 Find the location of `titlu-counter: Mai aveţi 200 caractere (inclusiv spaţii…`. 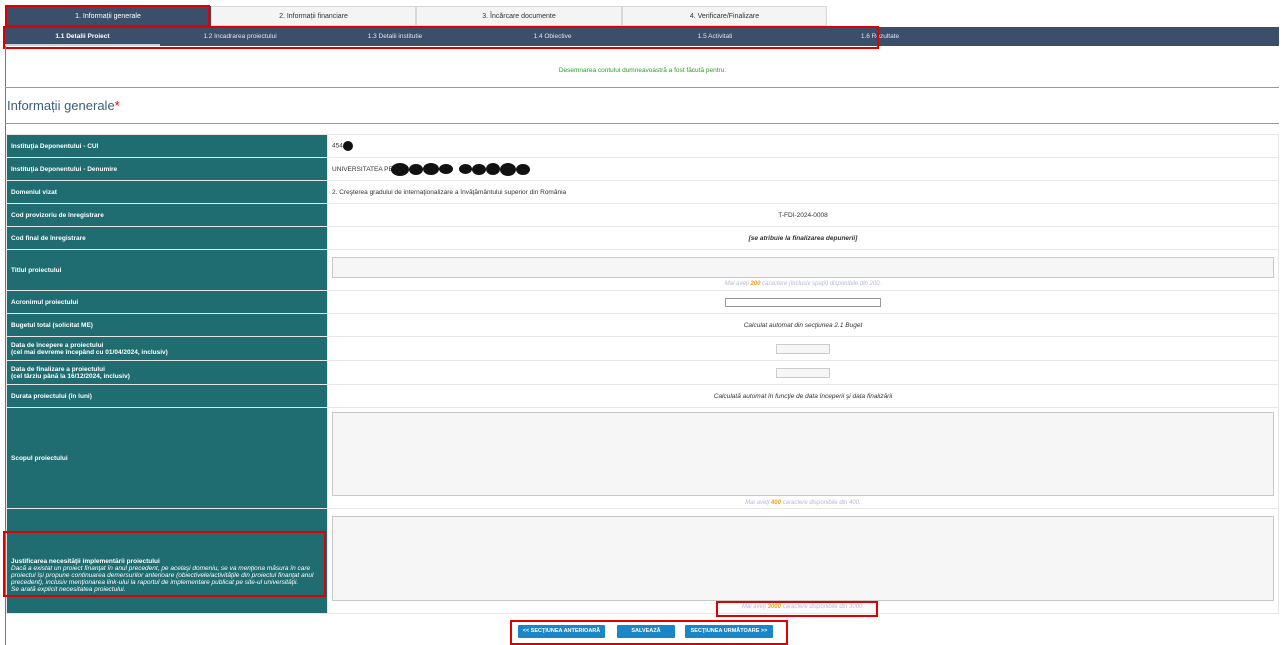

titlu-counter: Mai aveţi 200 caractere (inclusiv spaţii… is located at coordinates (803, 283).